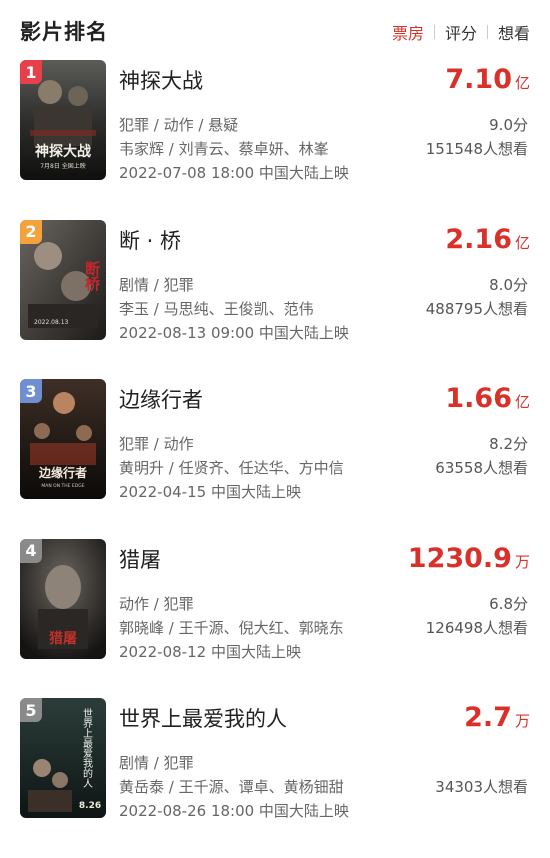 Image resolution: width=550 pixels, height=858 pixels. What do you see at coordinates (408, 32) in the screenshot?
I see `tab-box-office: 票房` at bounding box center [408, 32].